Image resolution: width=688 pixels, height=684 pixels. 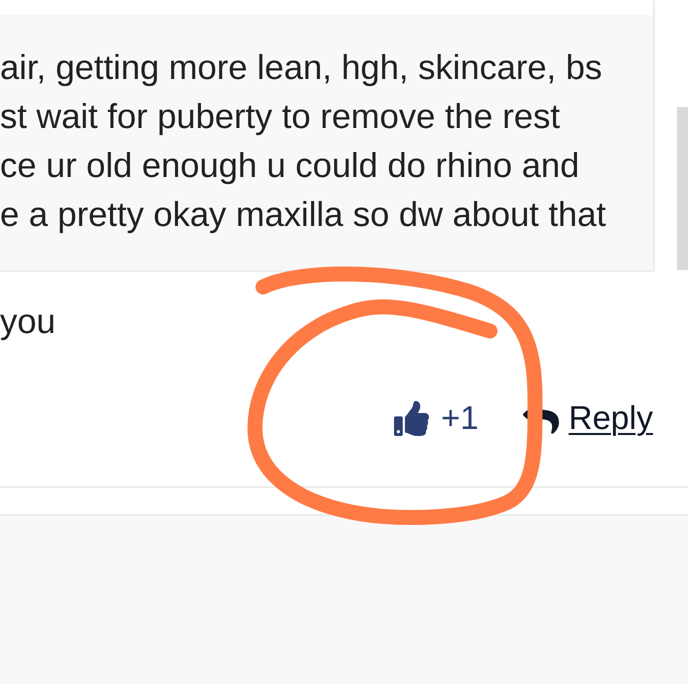 What do you see at coordinates (28, 322) in the screenshot?
I see `post-text: you` at bounding box center [28, 322].